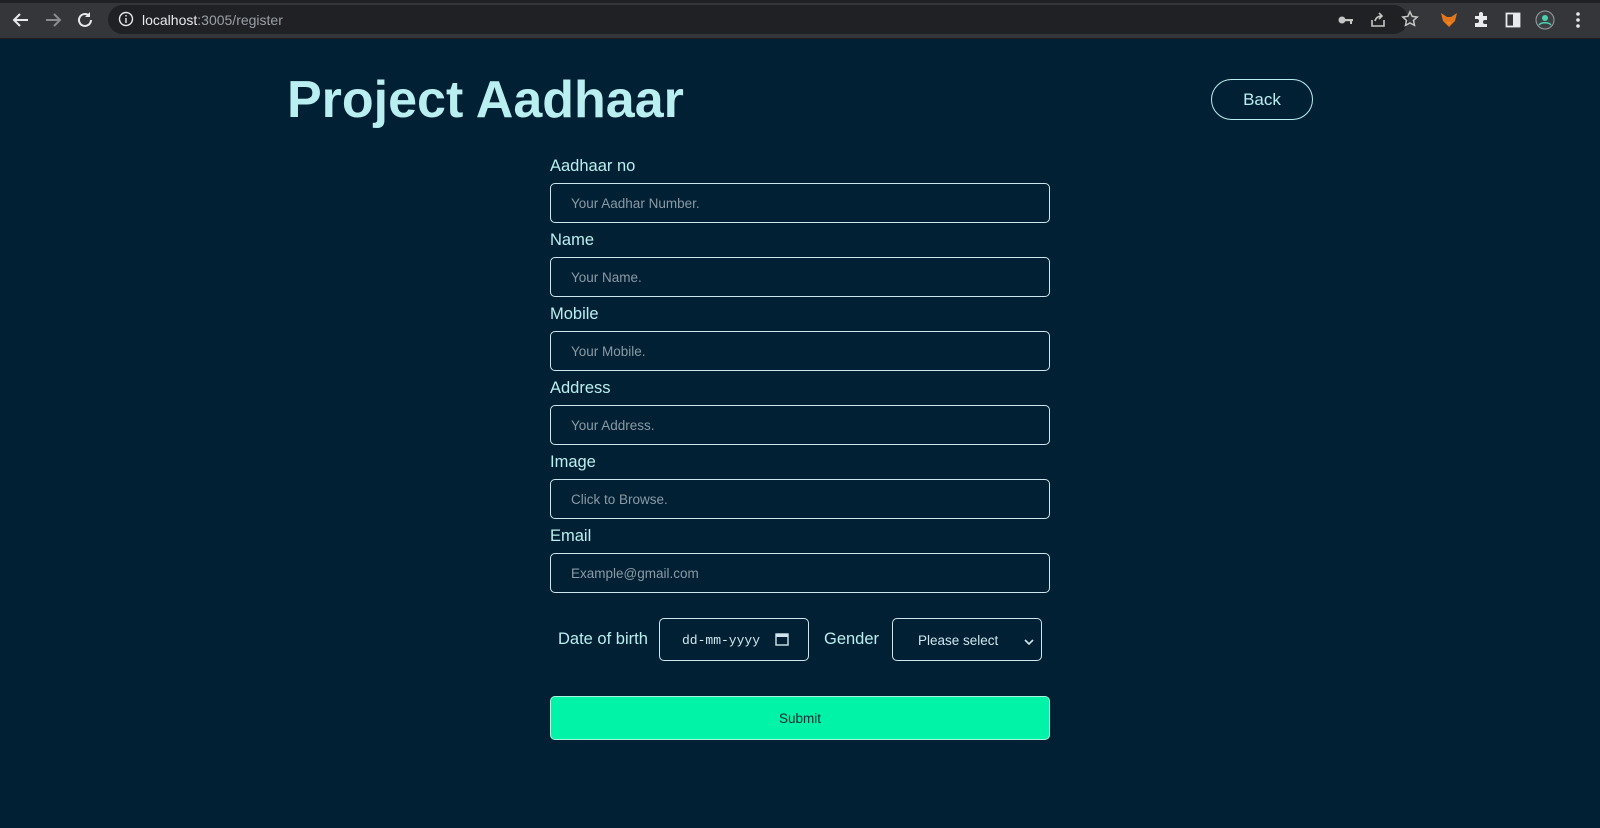 Image resolution: width=1600 pixels, height=828 pixels. I want to click on url-path: :3005/register, so click(240, 20).